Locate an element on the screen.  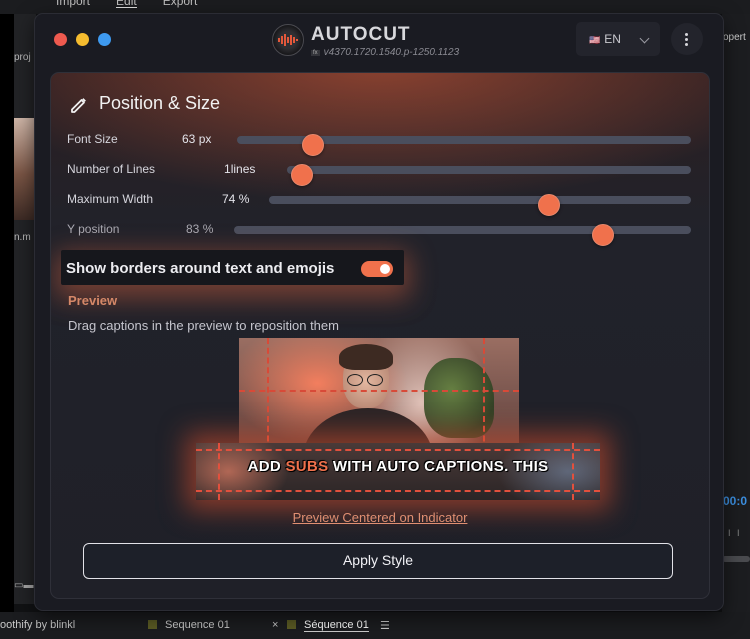
host-menu-export: Export is located at coordinates (180, 4).